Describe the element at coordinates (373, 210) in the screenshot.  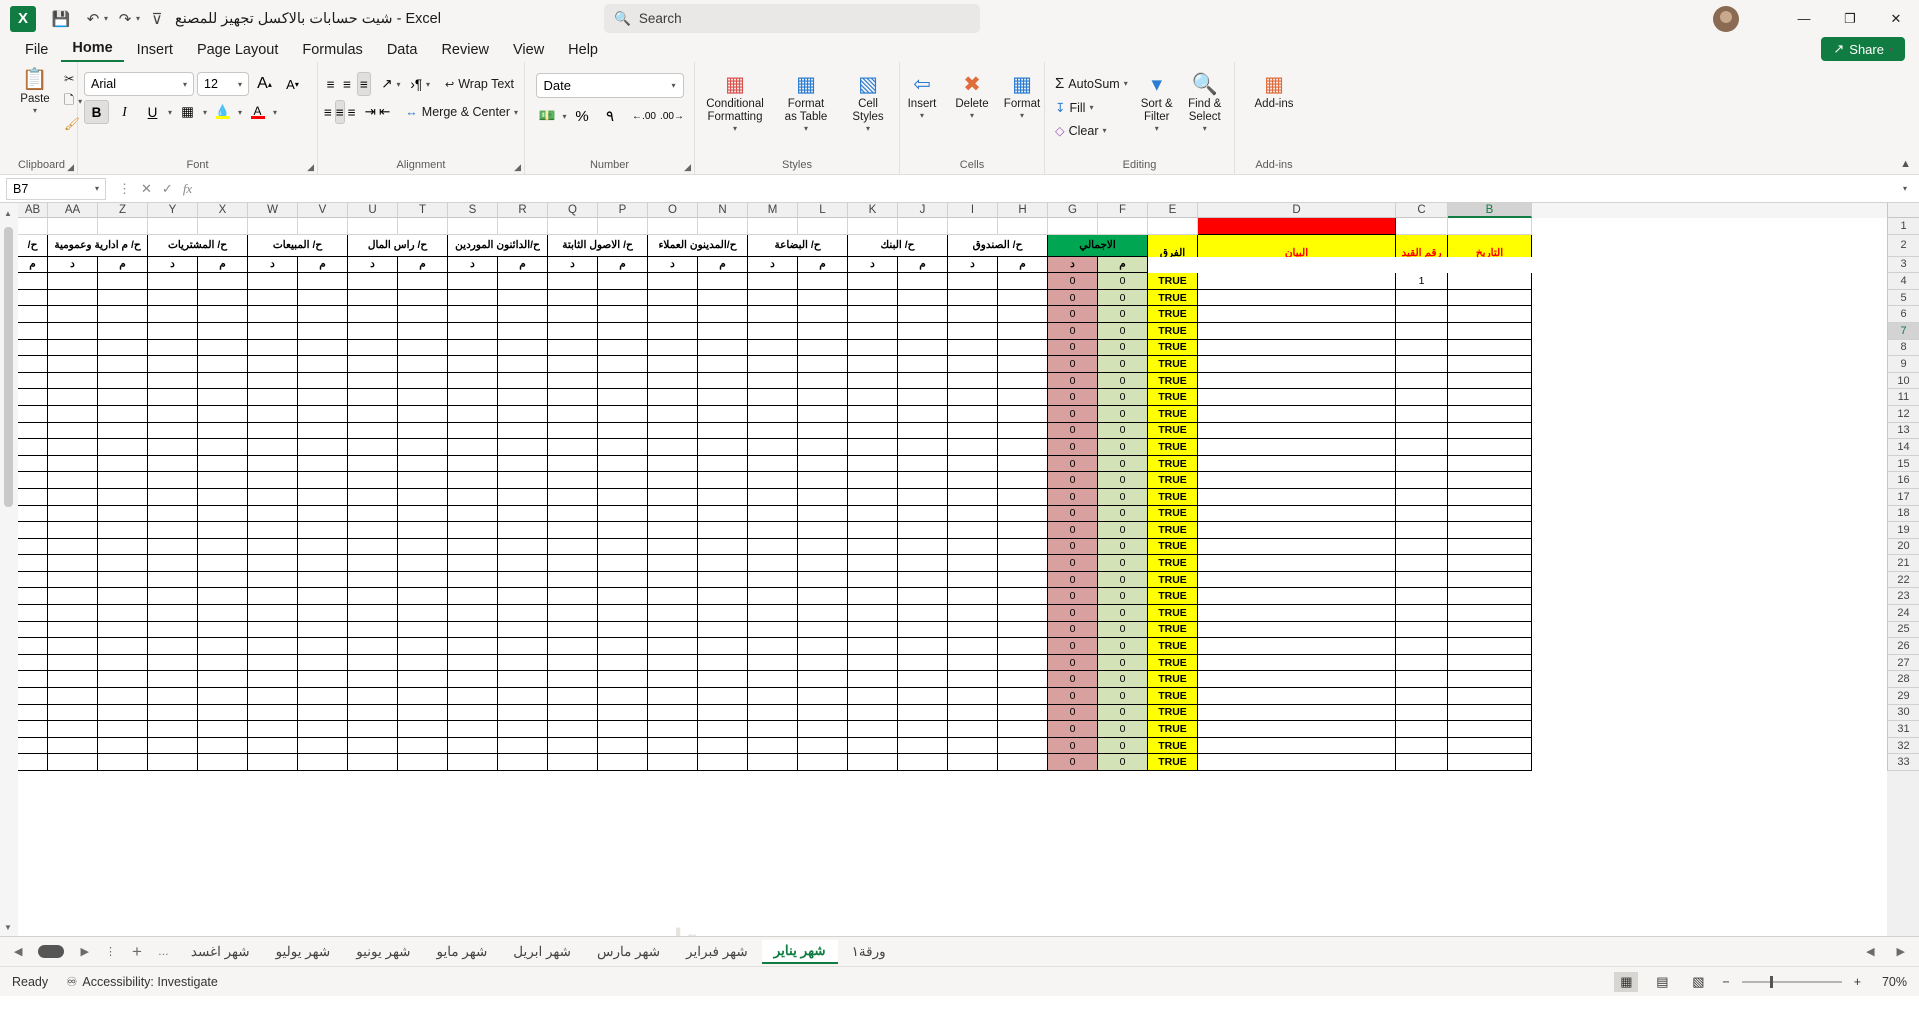
I see `column-header-U: U` at that location.